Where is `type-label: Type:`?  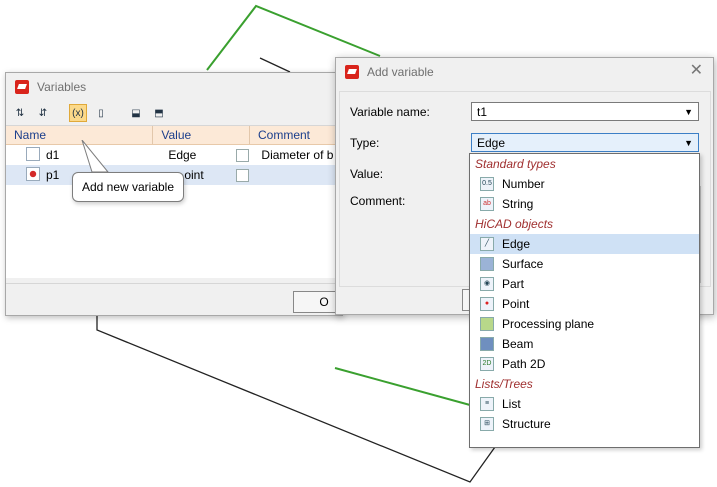 type-label: Type: is located at coordinates (365, 143).